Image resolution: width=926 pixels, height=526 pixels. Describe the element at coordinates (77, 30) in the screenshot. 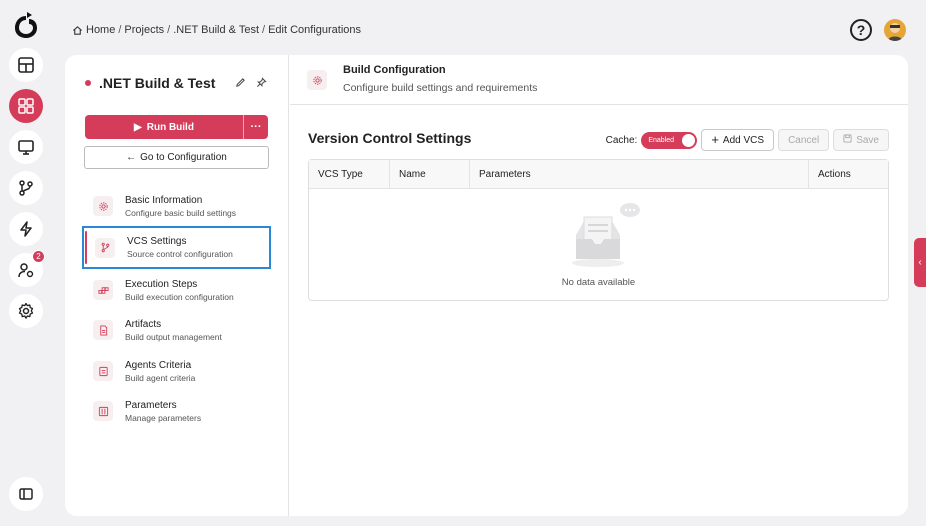

I see `home-icon` at that location.